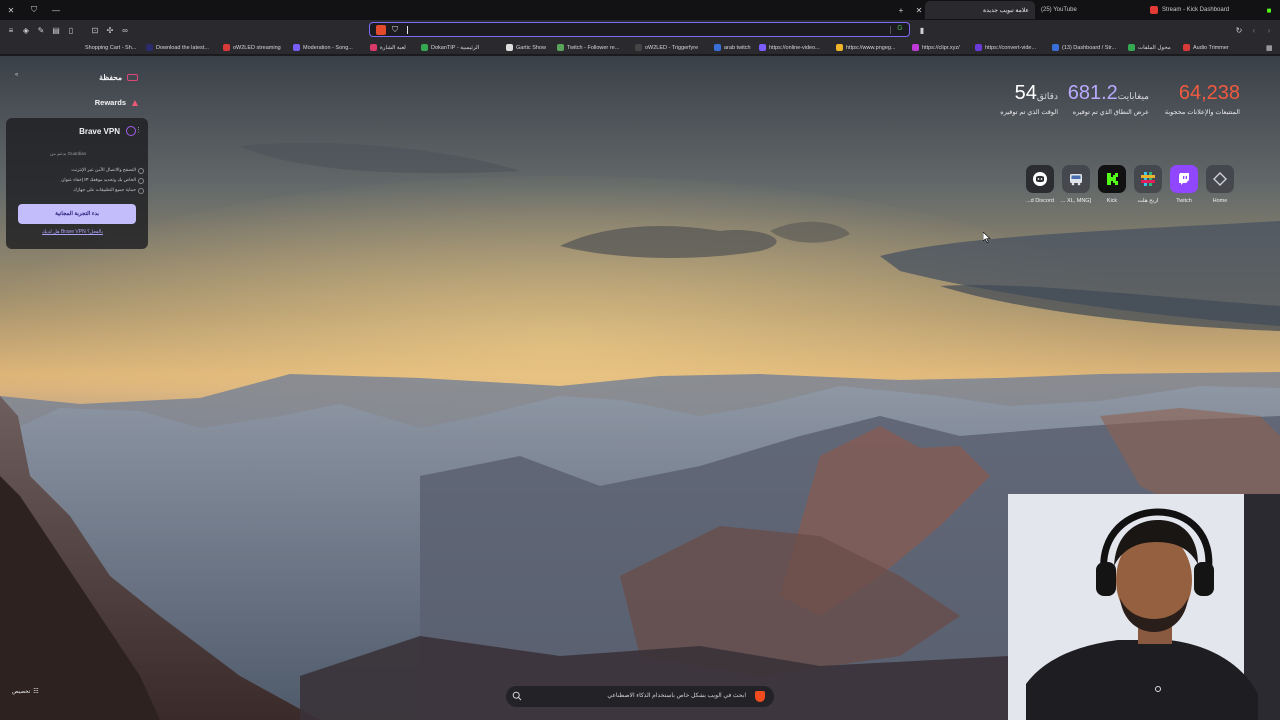 This screenshot has width=1280, height=720. Describe the element at coordinates (1254, 30) in the screenshot. I see `forward-icon: ‹` at that location.